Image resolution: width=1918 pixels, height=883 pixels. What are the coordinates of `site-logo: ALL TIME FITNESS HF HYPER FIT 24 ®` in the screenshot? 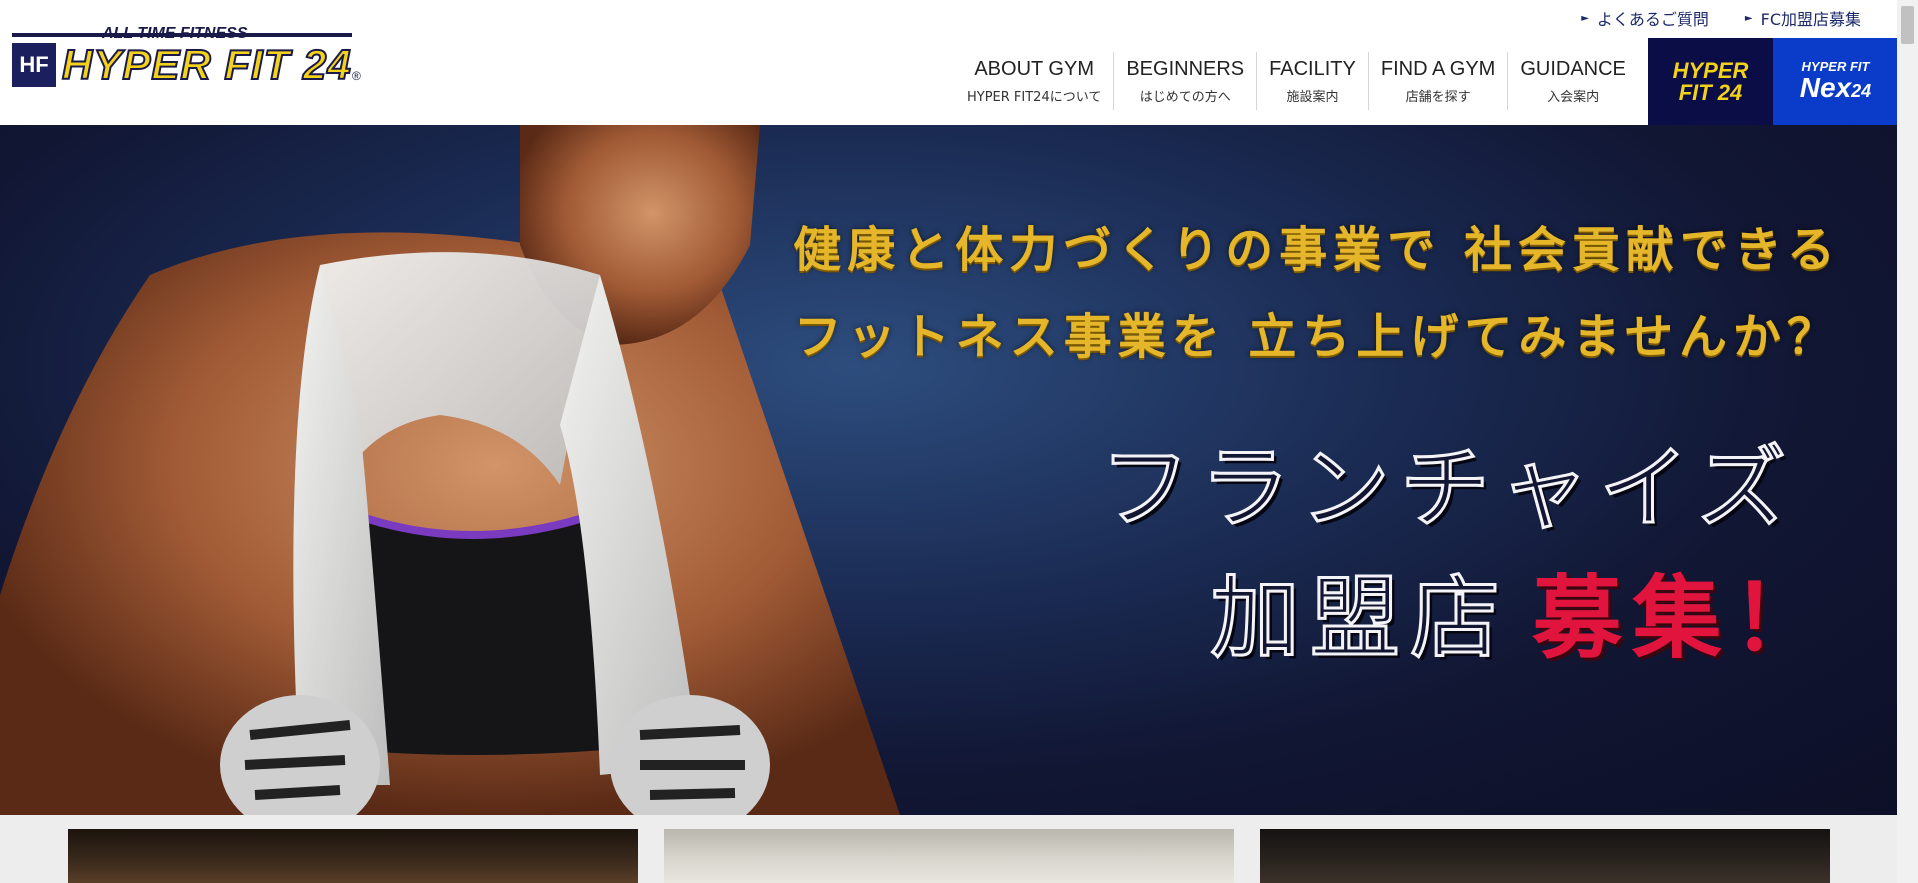 It's located at (188, 58).